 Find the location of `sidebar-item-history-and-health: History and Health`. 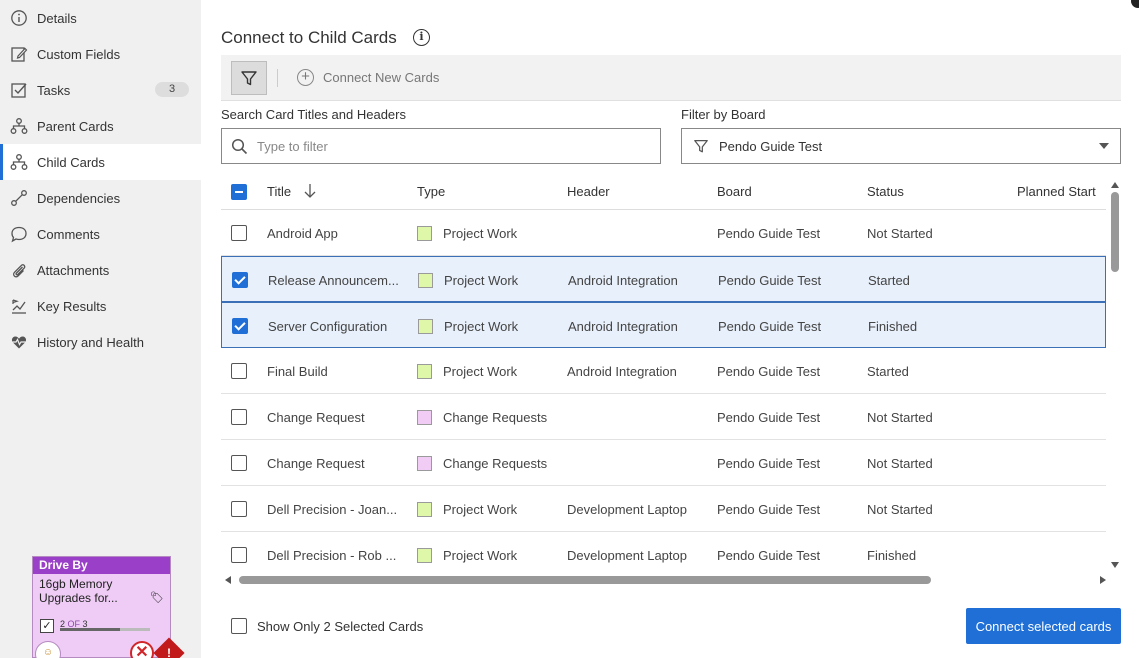

sidebar-item-history-and-health: History and Health is located at coordinates (100, 342).